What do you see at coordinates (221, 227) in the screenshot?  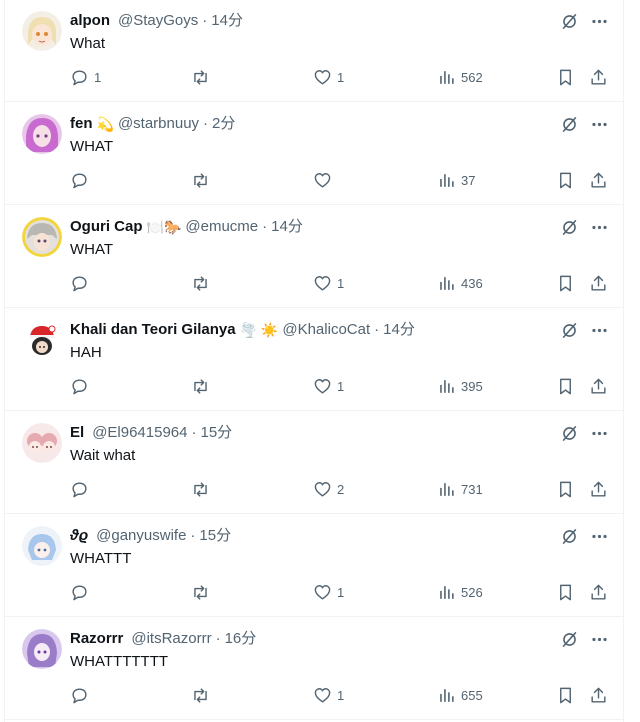 I see `user-handle: @emucme` at bounding box center [221, 227].